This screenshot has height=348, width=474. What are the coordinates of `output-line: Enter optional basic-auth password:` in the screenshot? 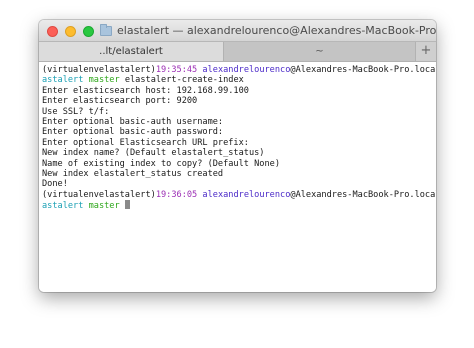 It's located at (133, 132).